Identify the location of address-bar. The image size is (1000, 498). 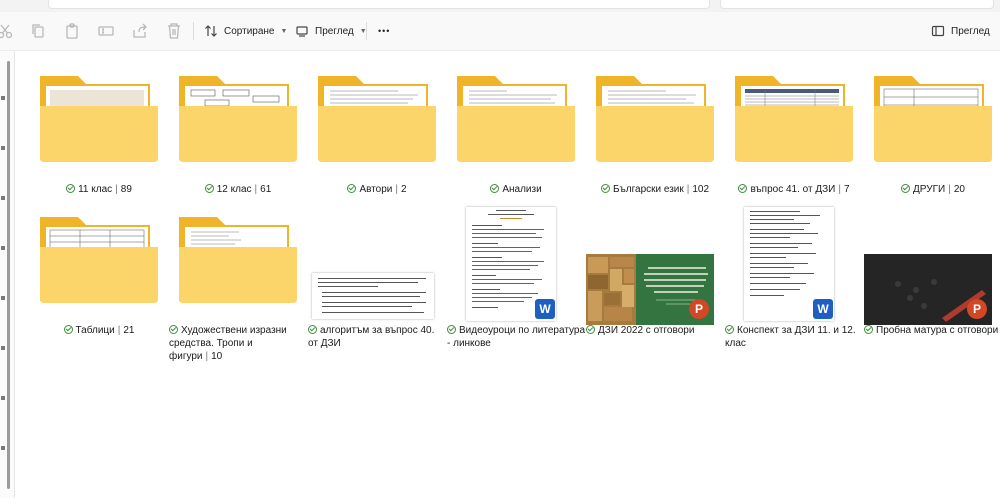
(379, 4).